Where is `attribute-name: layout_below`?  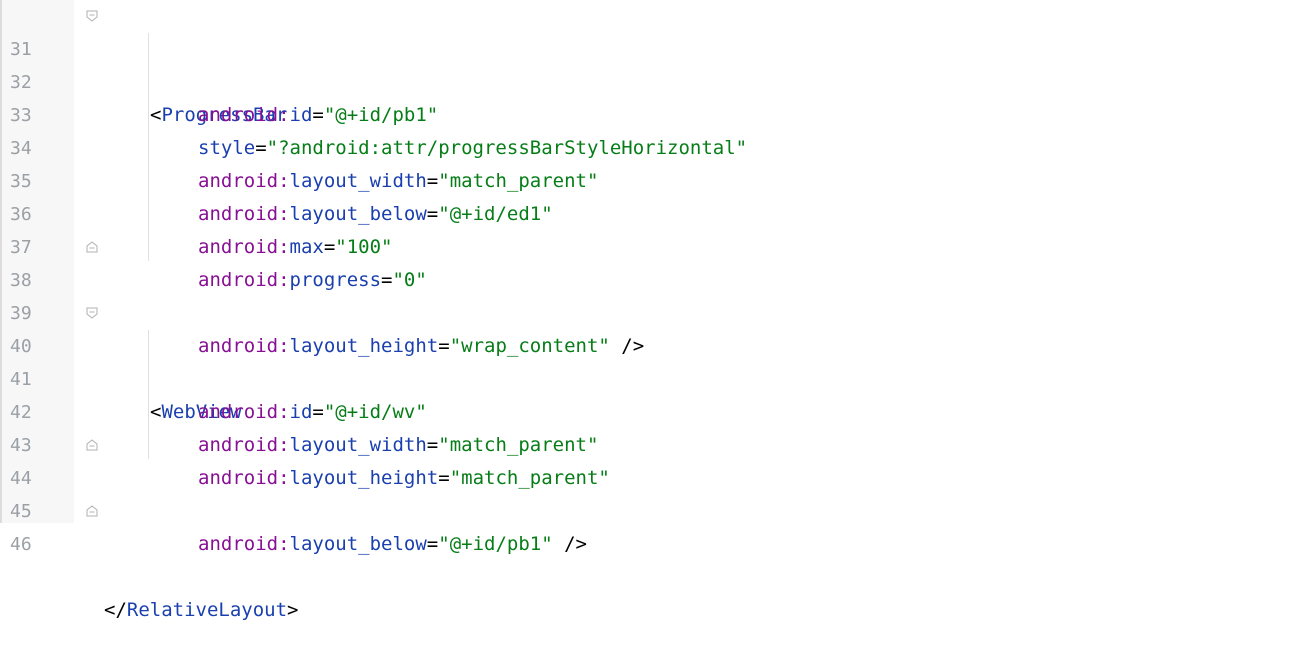
attribute-name: layout_below is located at coordinates (358, 544).